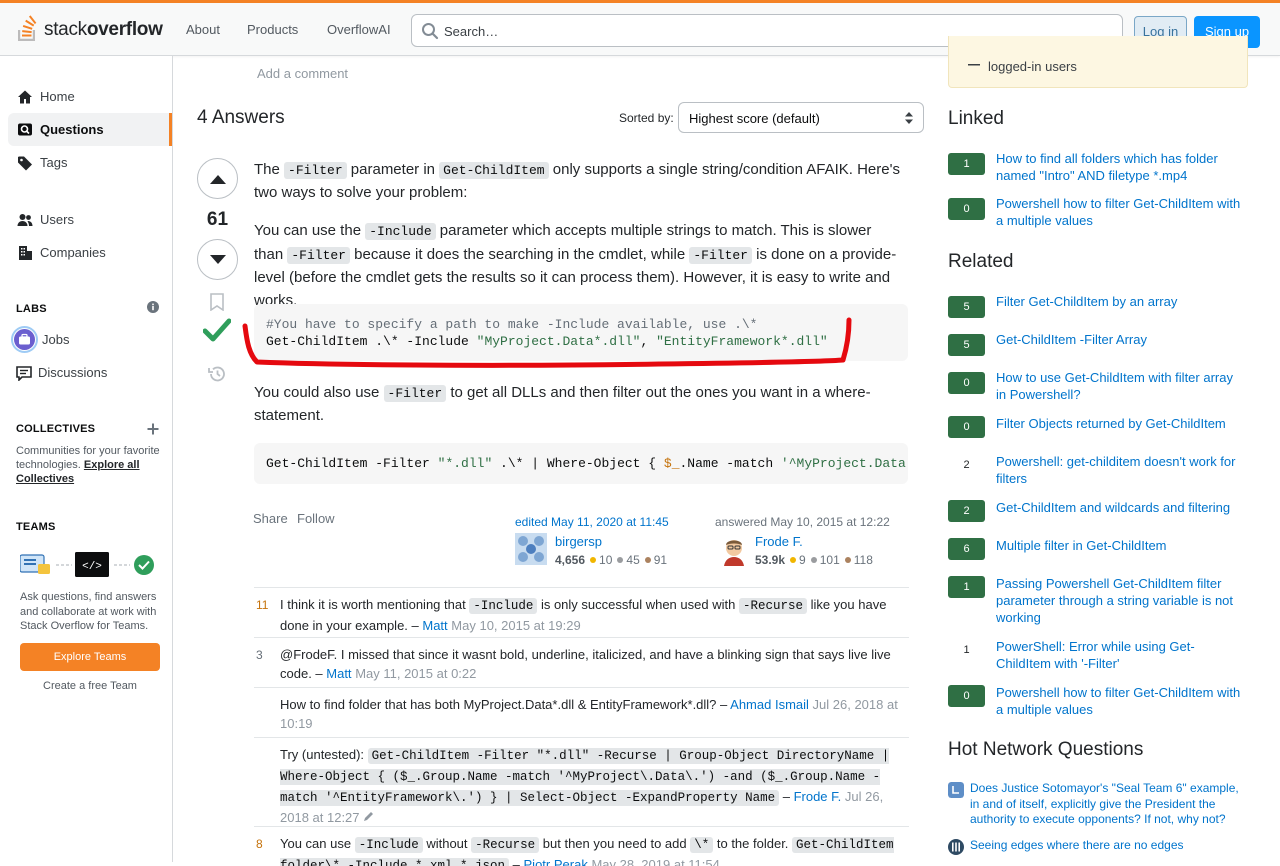 This screenshot has height=866, width=1280. Describe the element at coordinates (388, 845) in the screenshot. I see `inline-code: -Include` at that location.